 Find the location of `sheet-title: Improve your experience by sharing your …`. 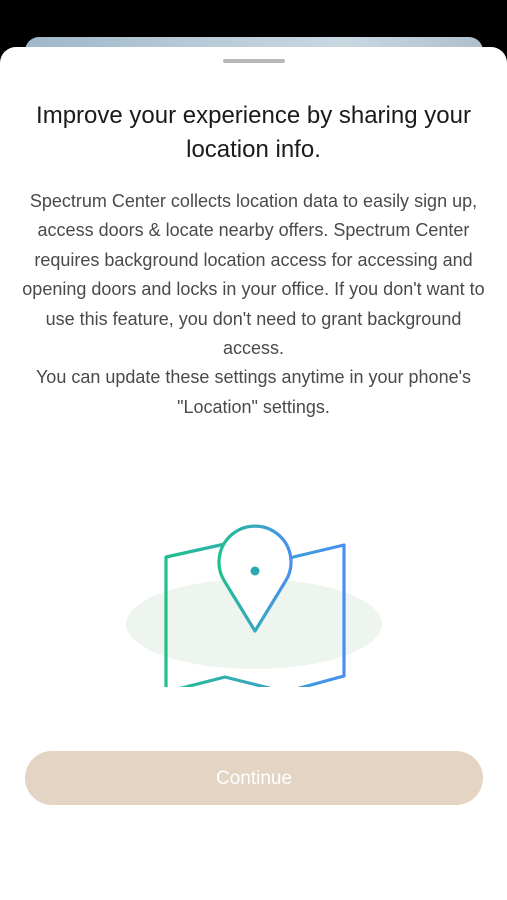

sheet-title: Improve your experience by sharing your … is located at coordinates (253, 132).